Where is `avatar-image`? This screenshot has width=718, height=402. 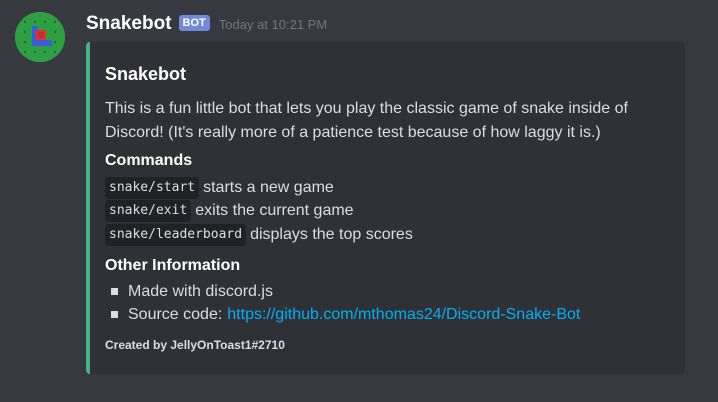 avatar-image is located at coordinates (40, 37).